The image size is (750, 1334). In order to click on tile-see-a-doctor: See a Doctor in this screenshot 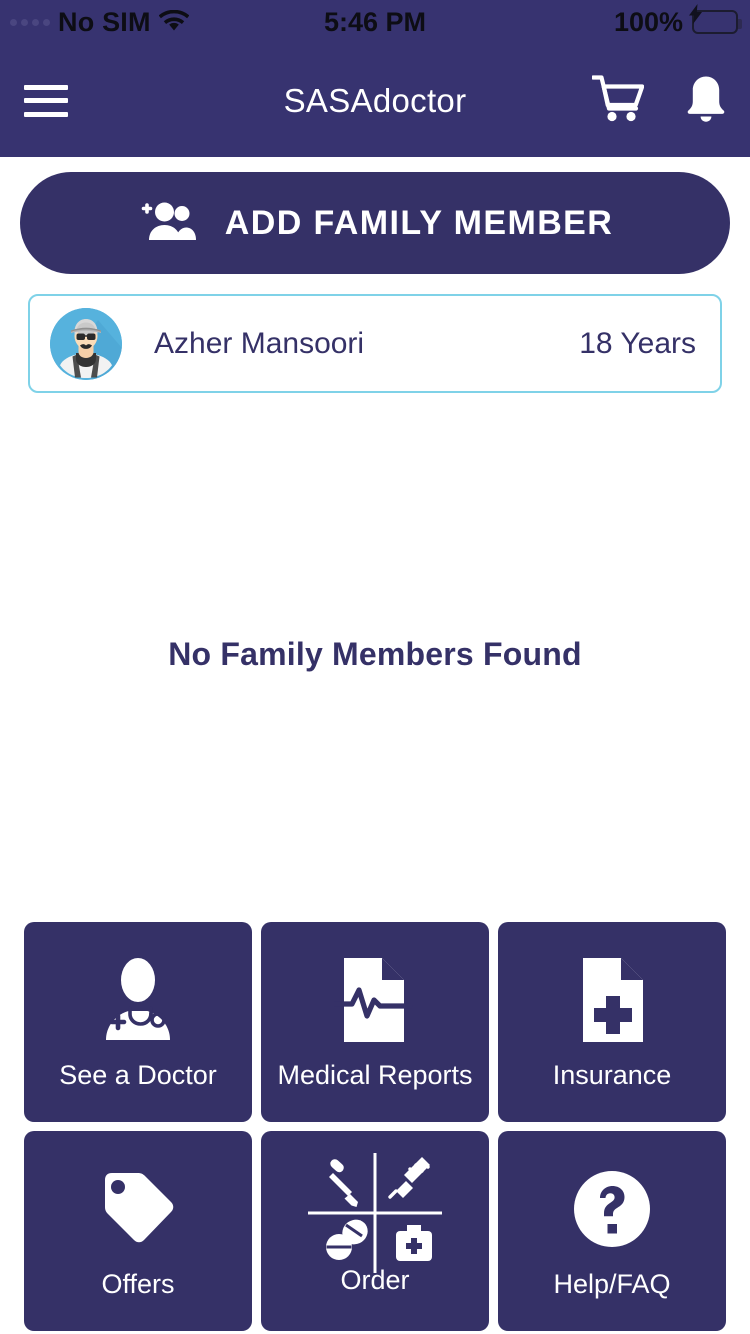, I will do `click(138, 1022)`.